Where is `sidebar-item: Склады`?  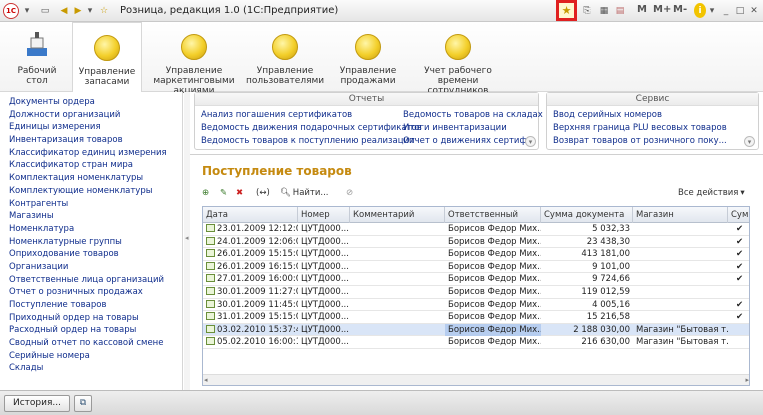
sidebar-item: Склады is located at coordinates (91, 369).